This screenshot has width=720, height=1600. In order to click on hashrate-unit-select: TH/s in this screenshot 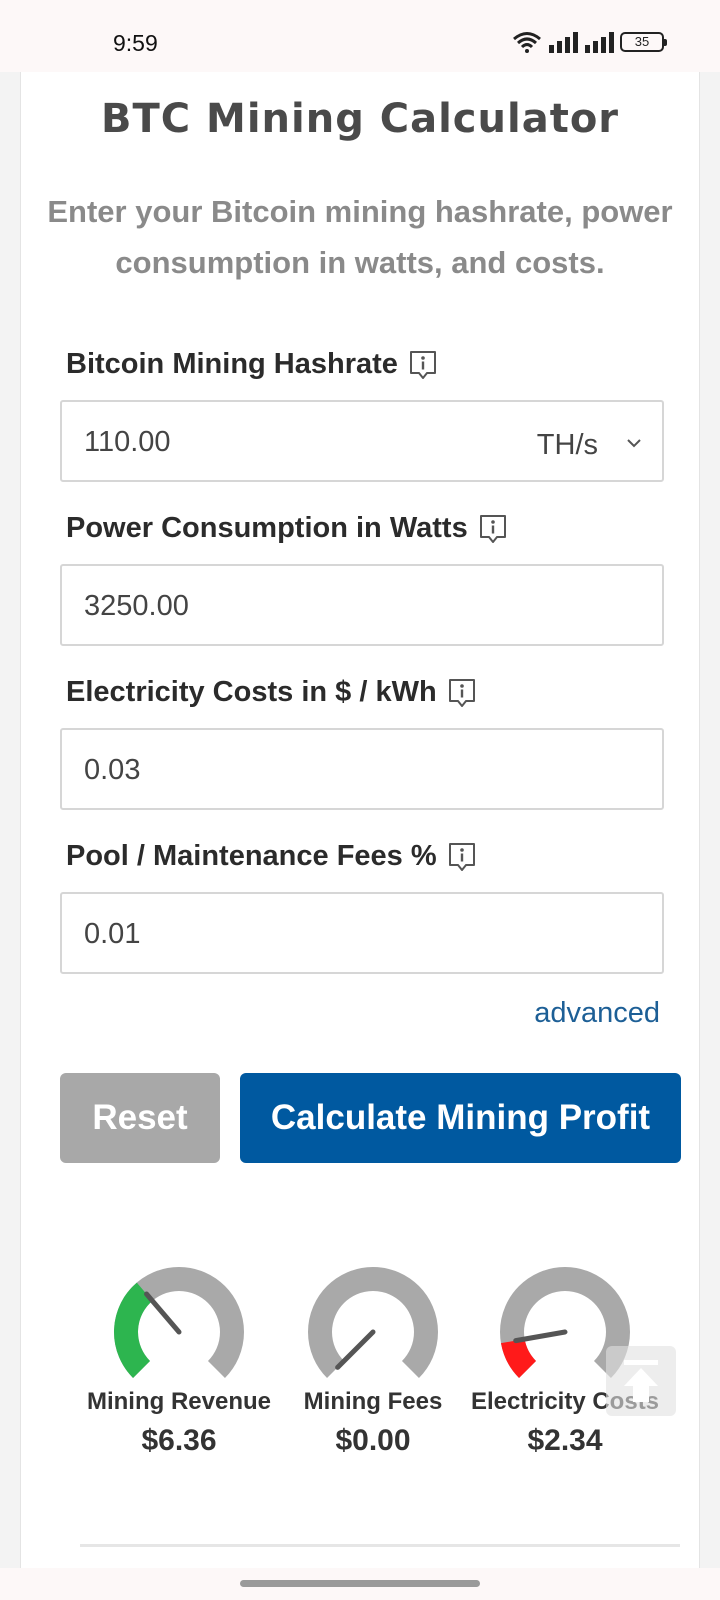, I will do `click(567, 445)`.